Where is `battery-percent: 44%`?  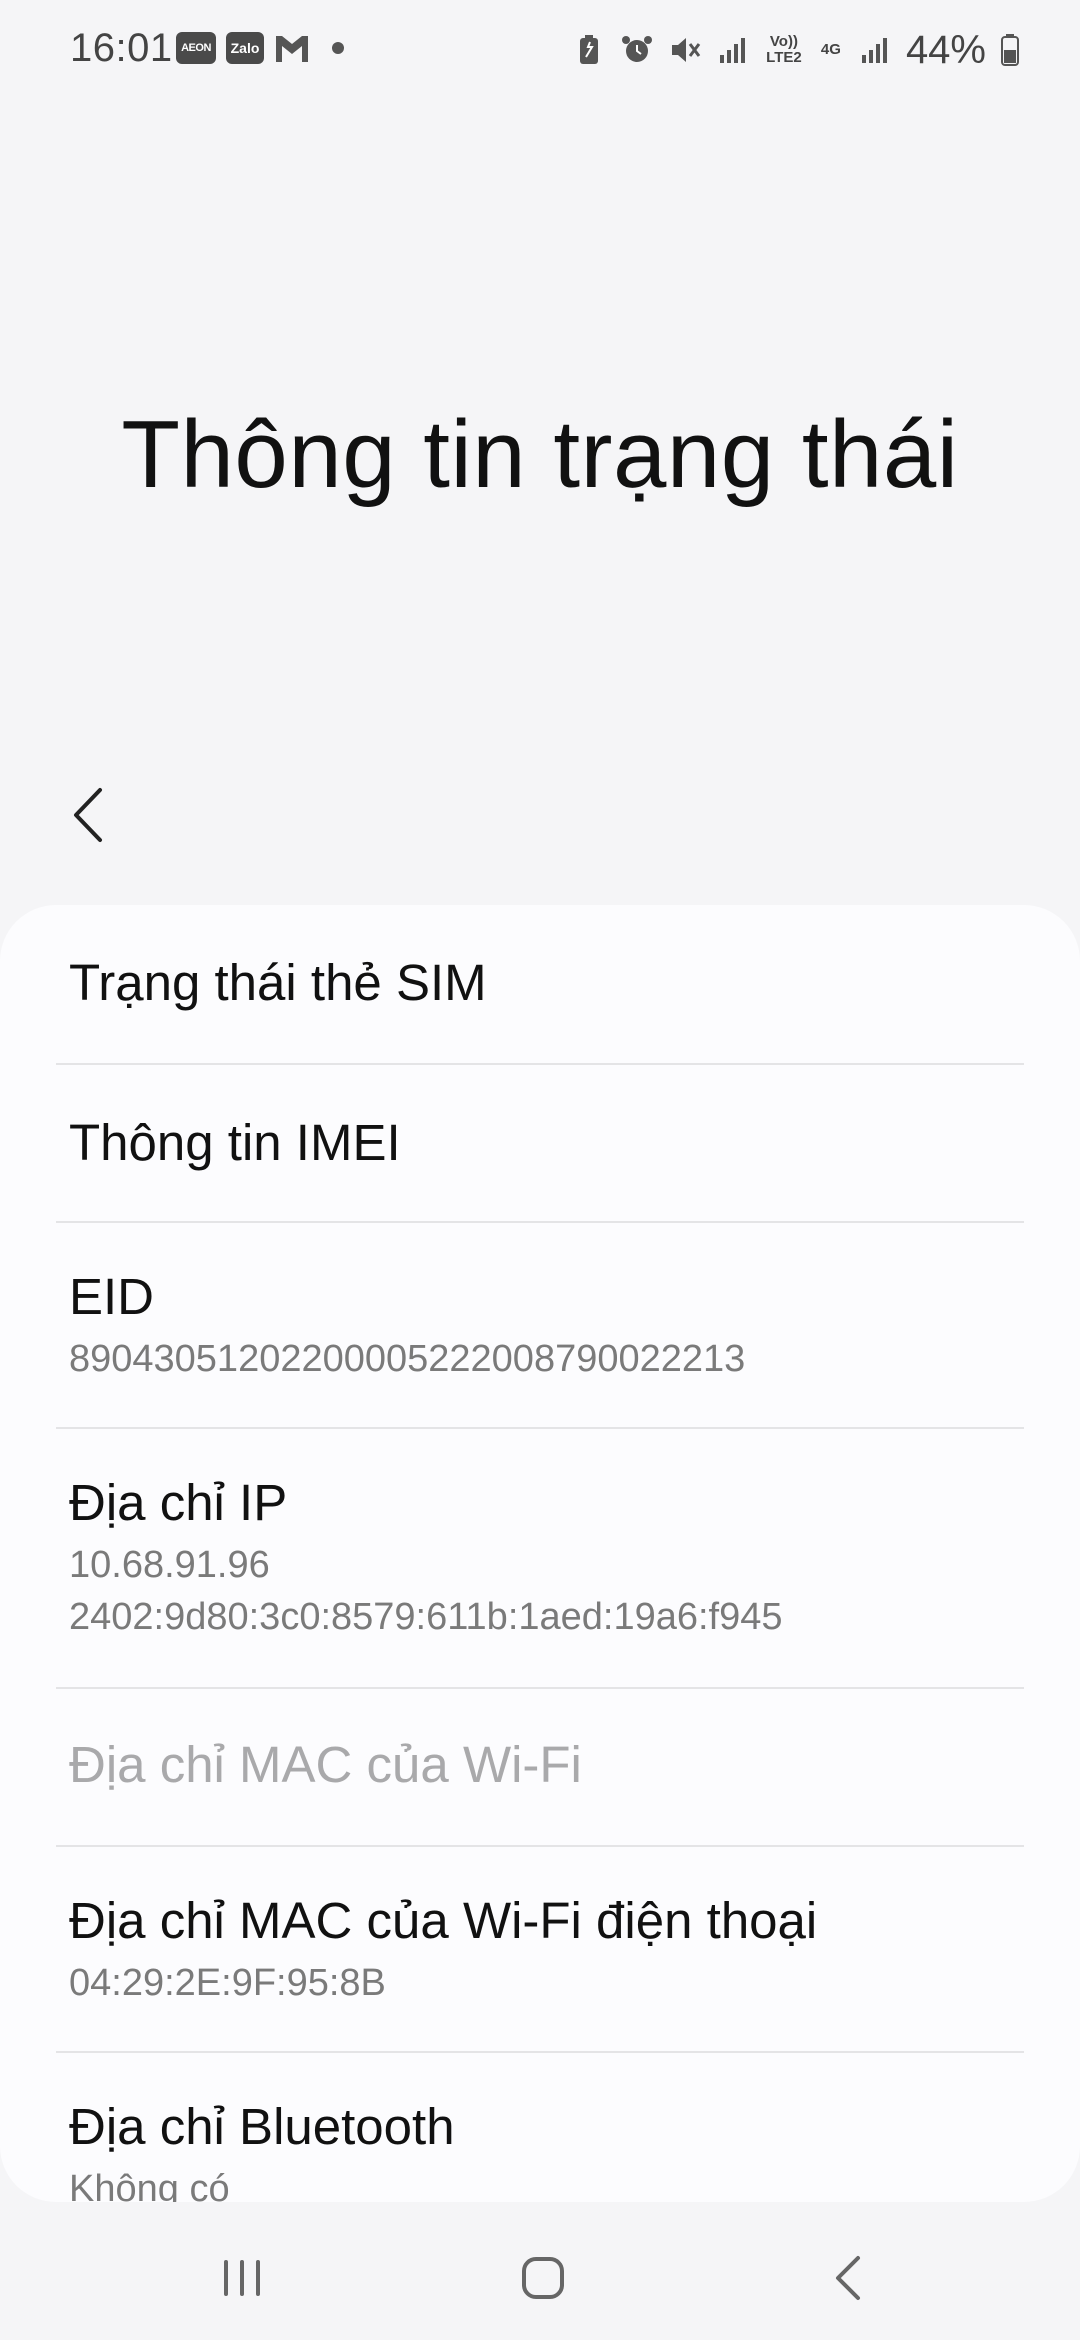
battery-percent: 44% is located at coordinates (945, 49).